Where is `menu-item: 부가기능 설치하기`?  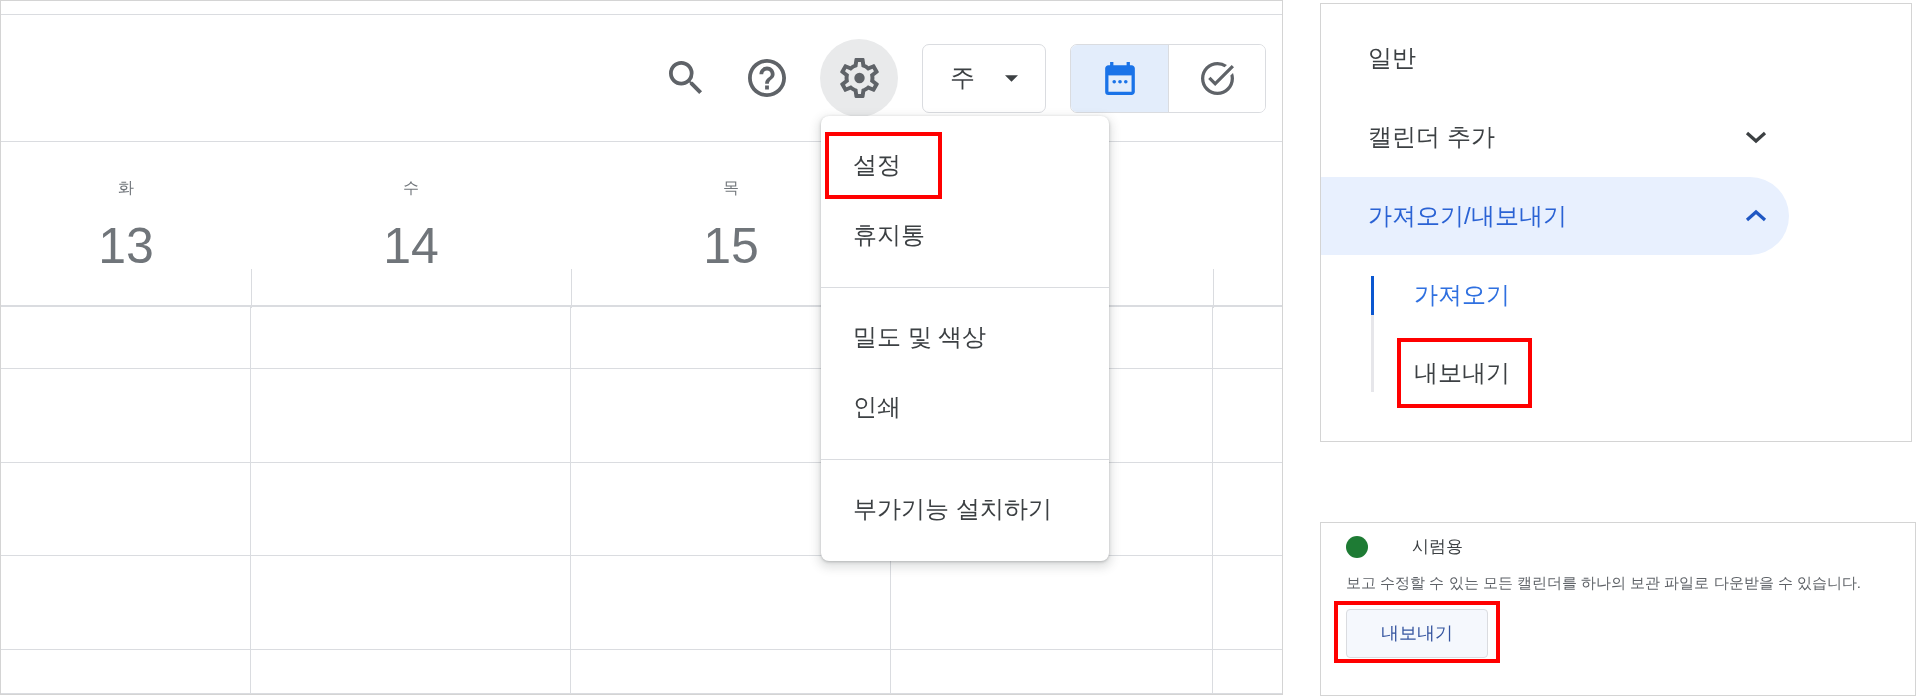
menu-item: 부가기능 설치하기 is located at coordinates (965, 509).